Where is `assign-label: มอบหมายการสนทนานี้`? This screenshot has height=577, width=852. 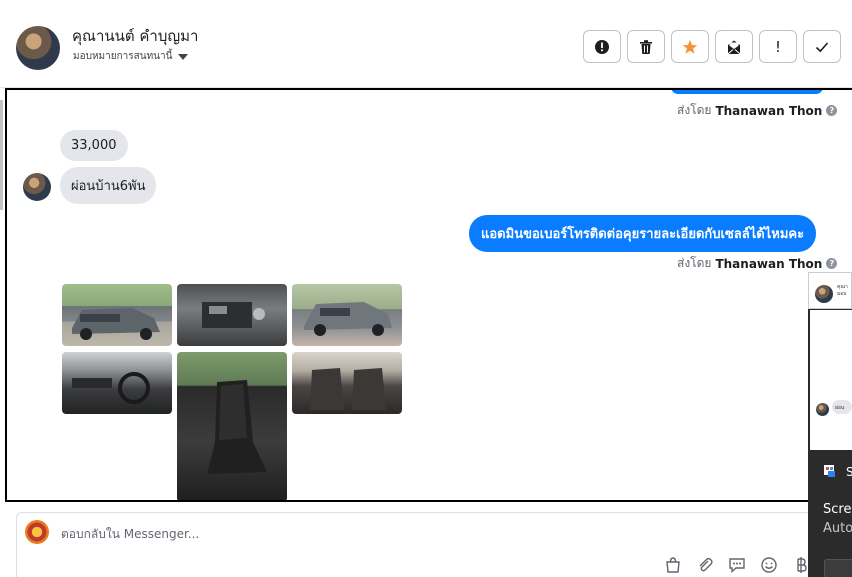 assign-label: มอบหมายการสนทนานี้ is located at coordinates (123, 56).